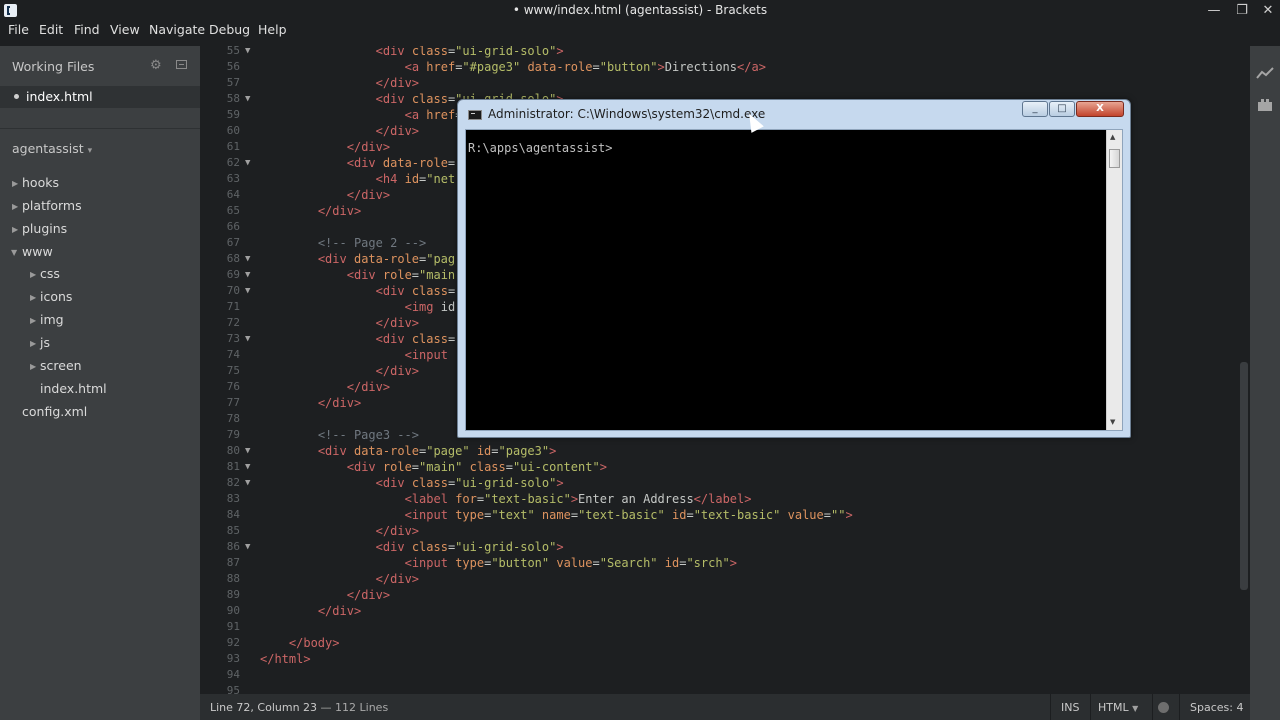 Image resolution: width=1280 pixels, height=720 pixels. What do you see at coordinates (725, 688) in the screenshot?
I see `code-line: 95` at bounding box center [725, 688].